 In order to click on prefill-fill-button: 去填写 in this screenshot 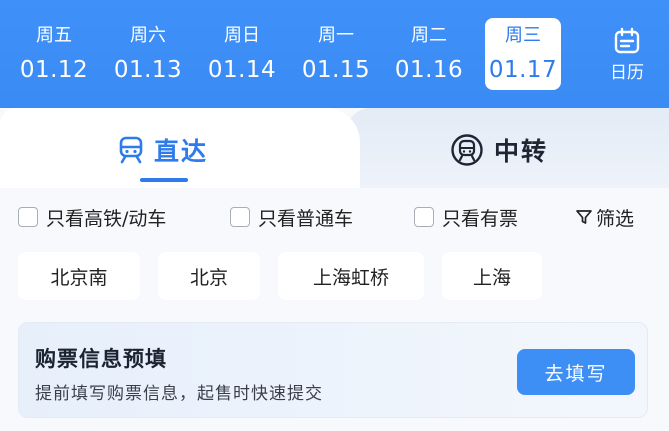, I will do `click(576, 372)`.